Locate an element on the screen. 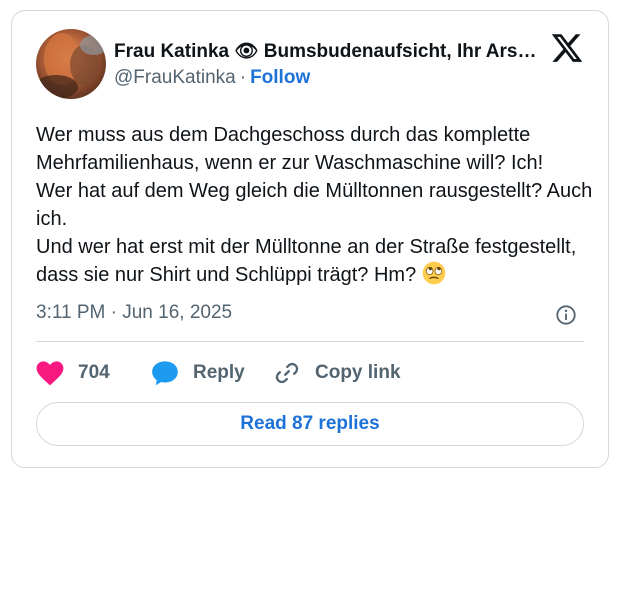 The height and width of the screenshot is (610, 620). read-replies-button: Read 87 replies is located at coordinates (310, 424).